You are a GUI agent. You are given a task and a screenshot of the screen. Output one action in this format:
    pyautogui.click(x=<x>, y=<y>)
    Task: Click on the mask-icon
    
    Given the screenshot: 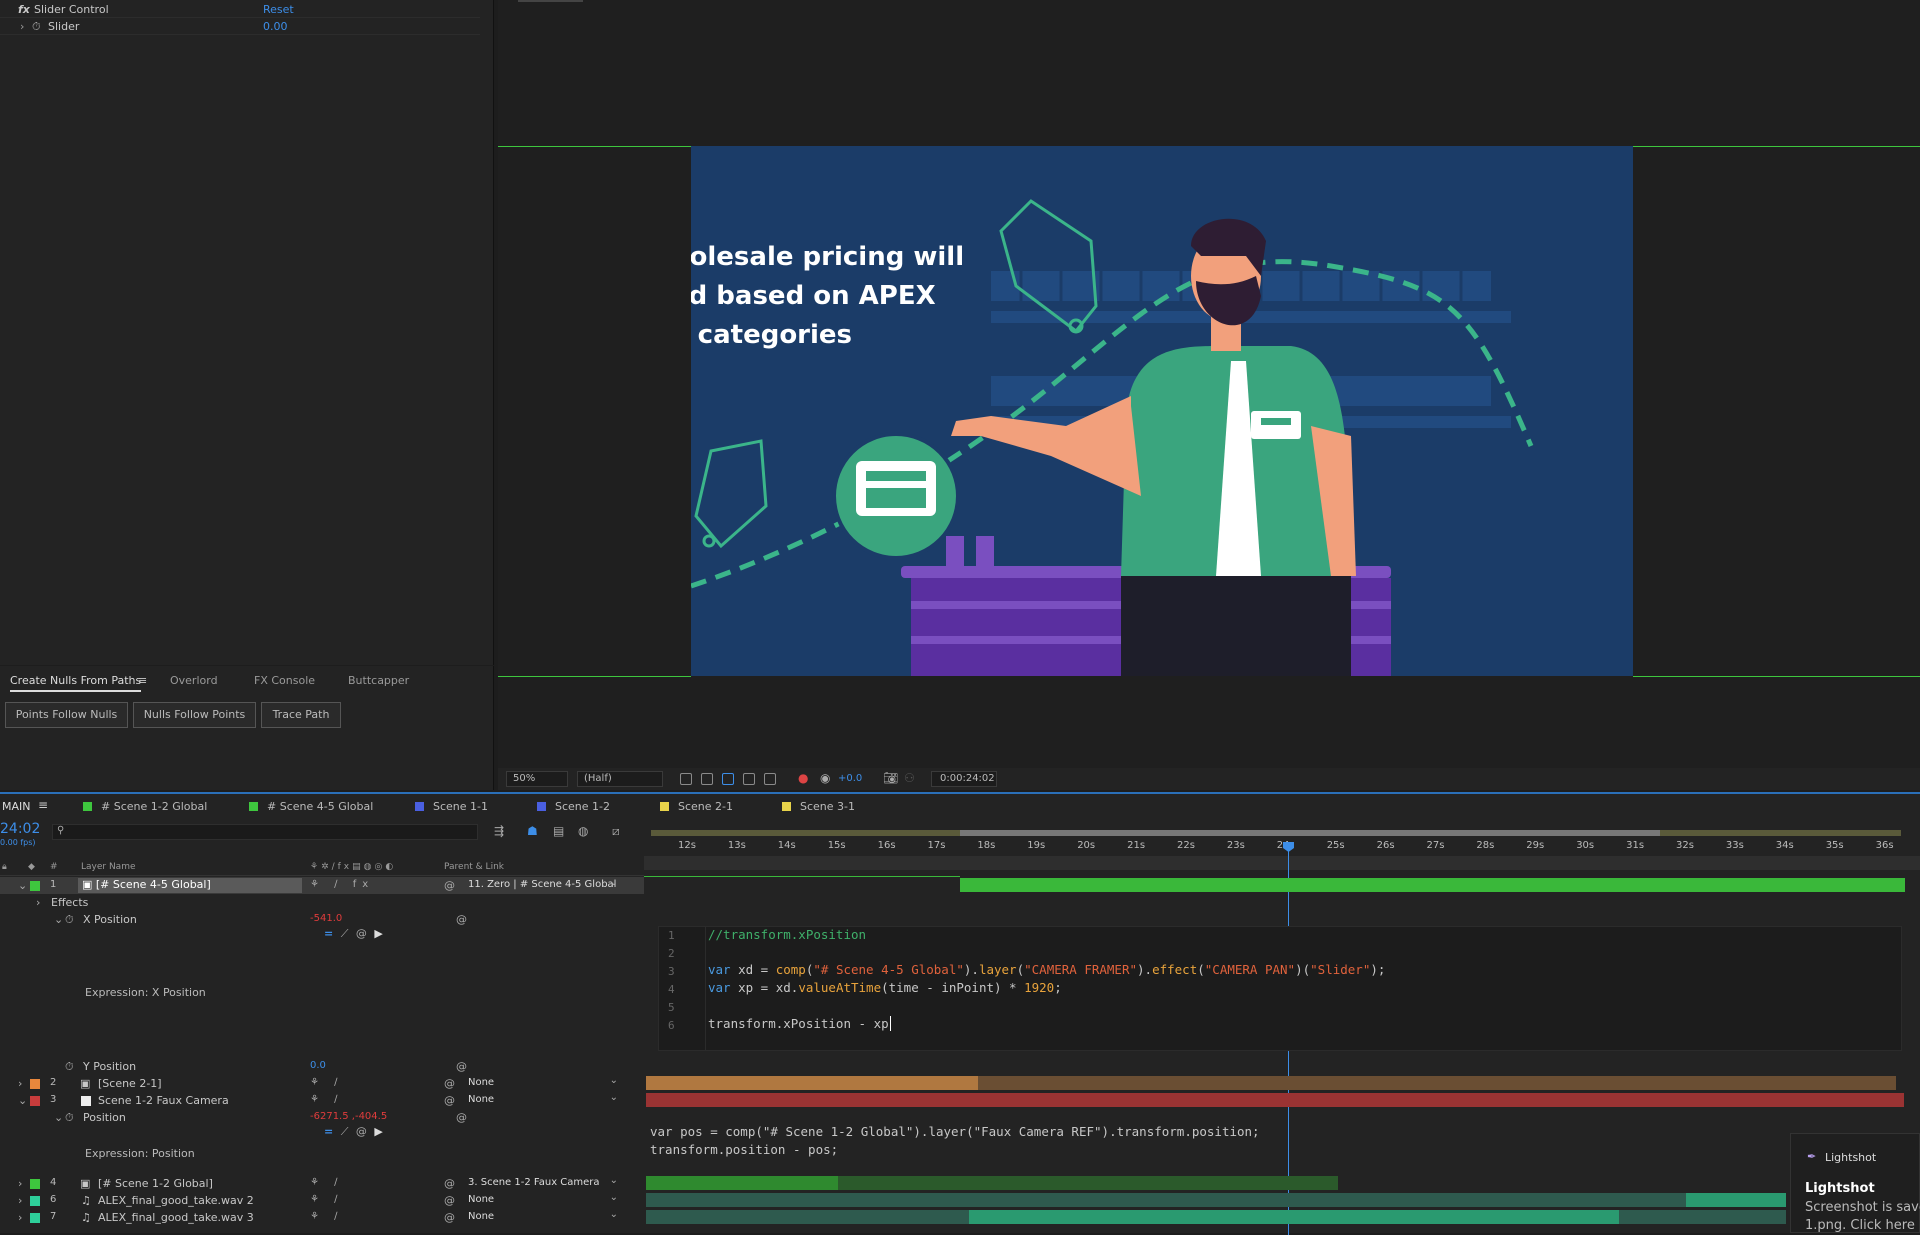 What is the action you would take?
    pyautogui.click(x=707, y=779)
    